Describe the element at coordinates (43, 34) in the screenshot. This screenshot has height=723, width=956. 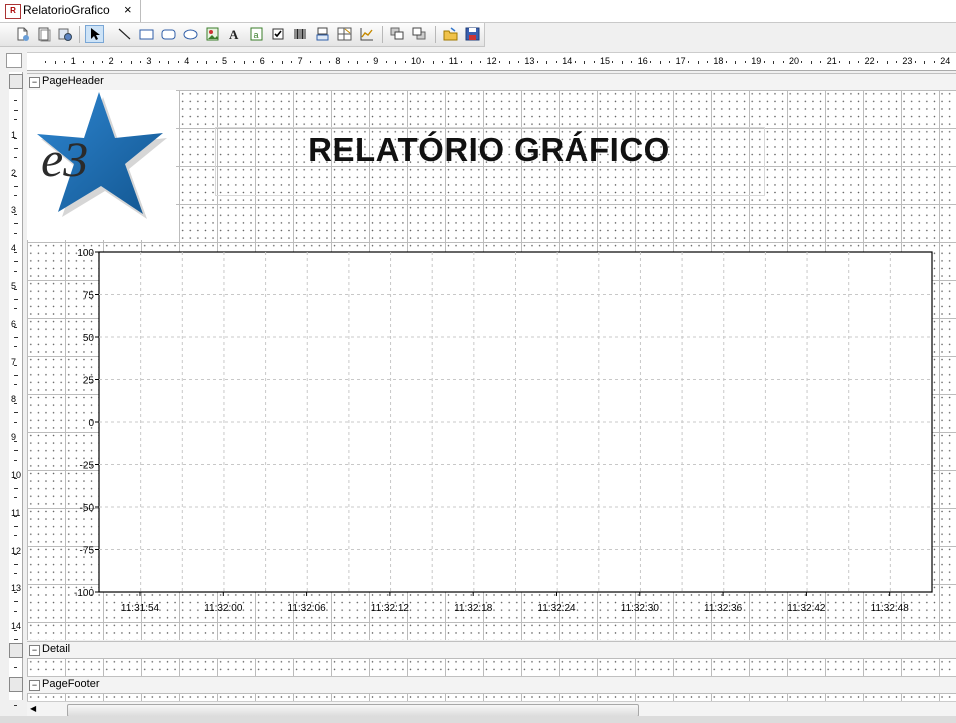
I see `page-setup-icon` at that location.